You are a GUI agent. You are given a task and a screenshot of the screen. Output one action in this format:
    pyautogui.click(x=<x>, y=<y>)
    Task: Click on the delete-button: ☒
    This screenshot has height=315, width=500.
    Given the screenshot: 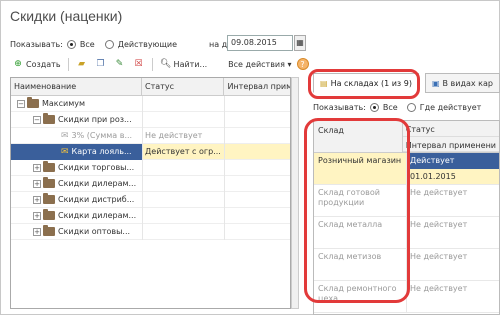 What is the action you would take?
    pyautogui.click(x=139, y=64)
    